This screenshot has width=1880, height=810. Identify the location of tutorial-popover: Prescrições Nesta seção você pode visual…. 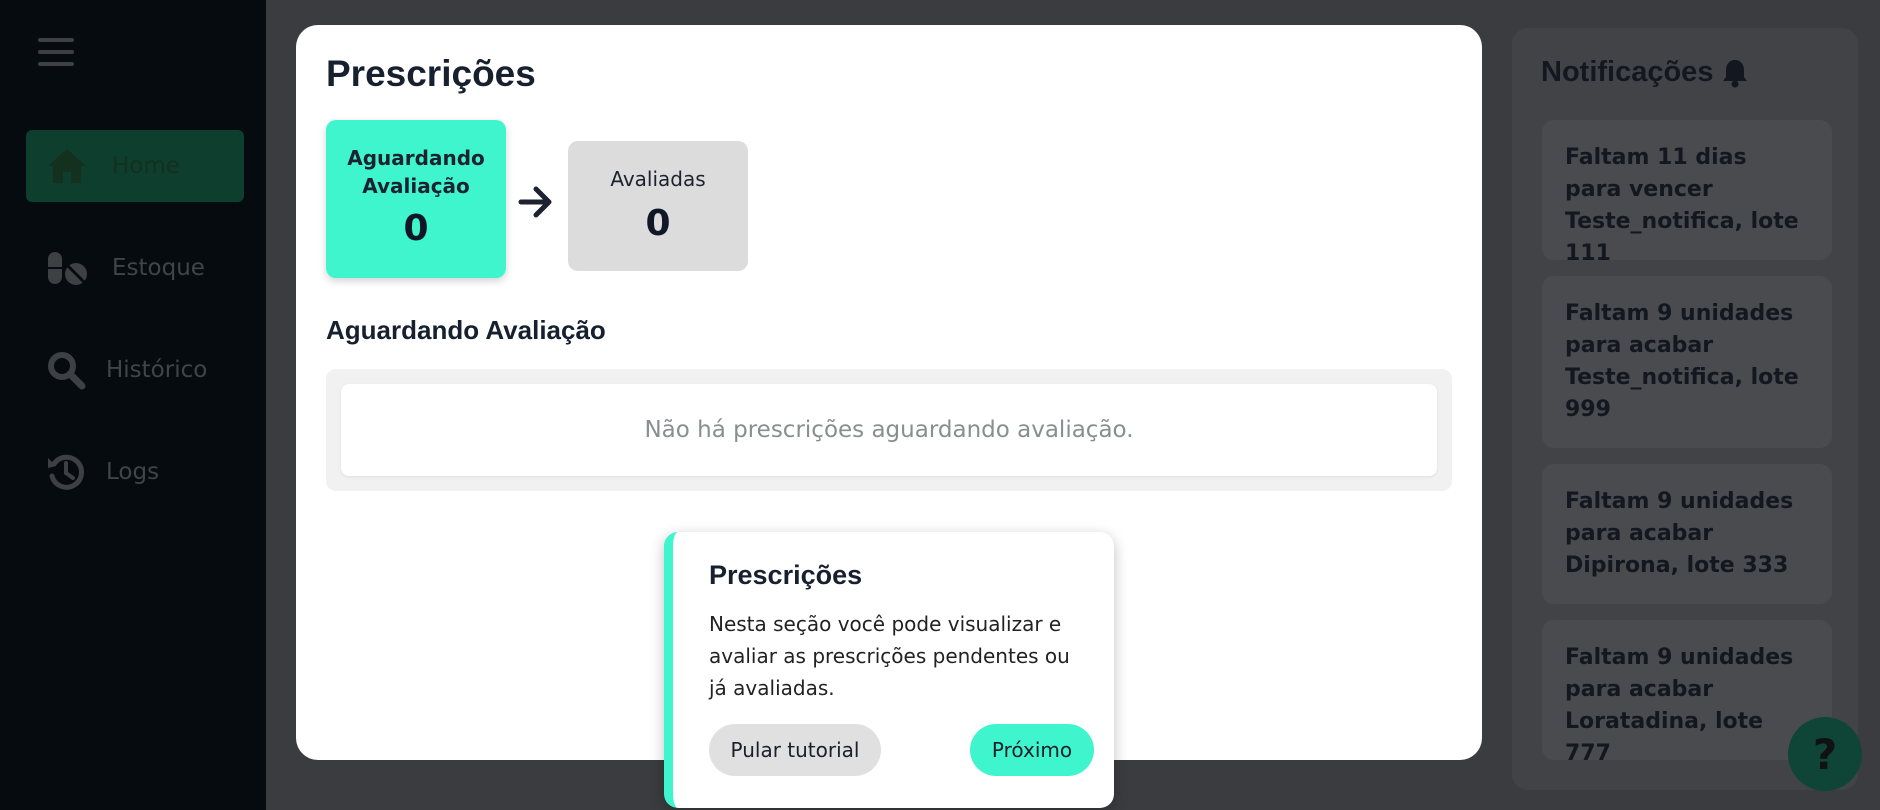
(889, 670).